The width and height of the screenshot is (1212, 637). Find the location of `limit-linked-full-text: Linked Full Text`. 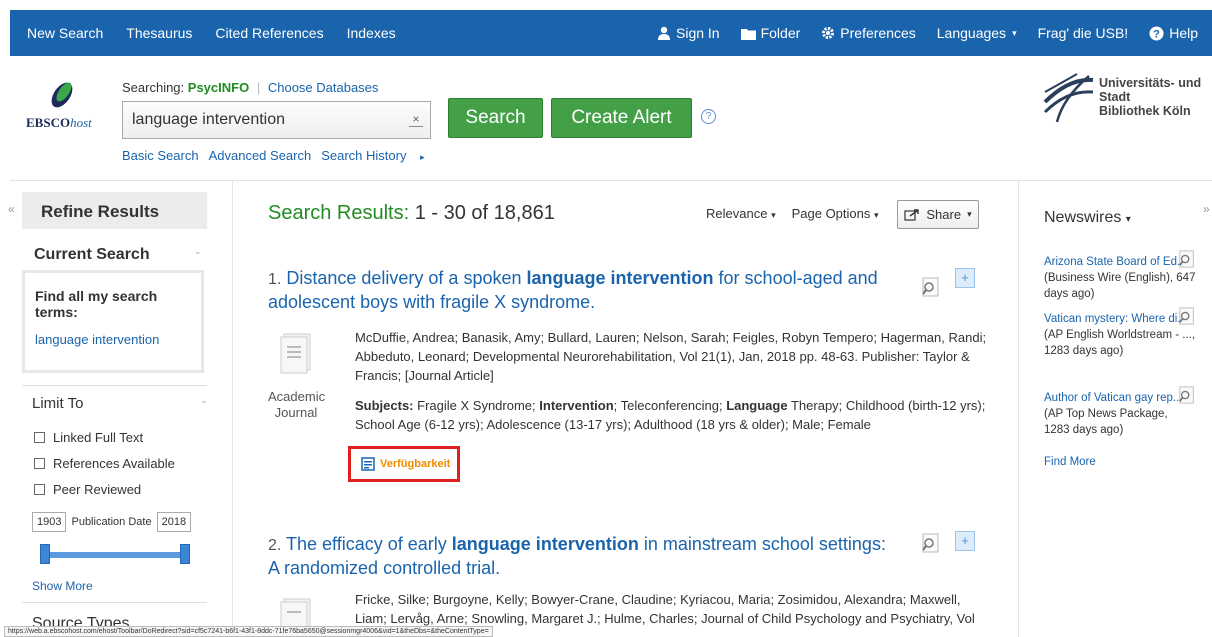

limit-linked-full-text: Linked Full Text is located at coordinates (88, 437).